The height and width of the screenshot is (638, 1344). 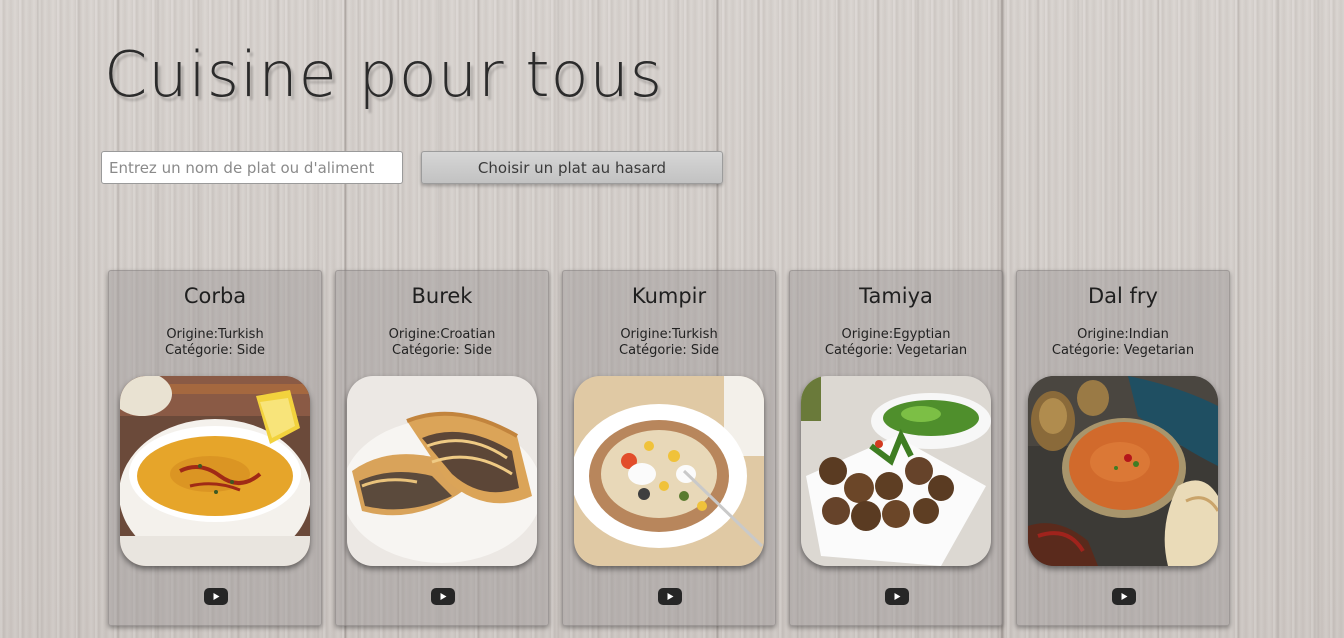 I want to click on kumpir-potato-image, so click(x=669, y=471).